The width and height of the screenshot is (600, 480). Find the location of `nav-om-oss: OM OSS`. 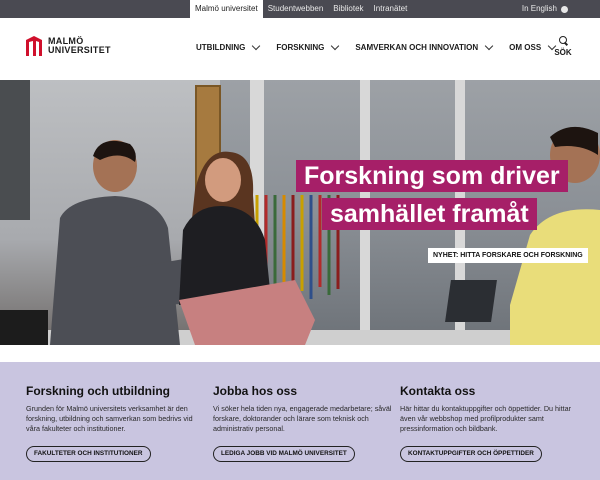

nav-om-oss: OM OSS is located at coordinates (533, 47).